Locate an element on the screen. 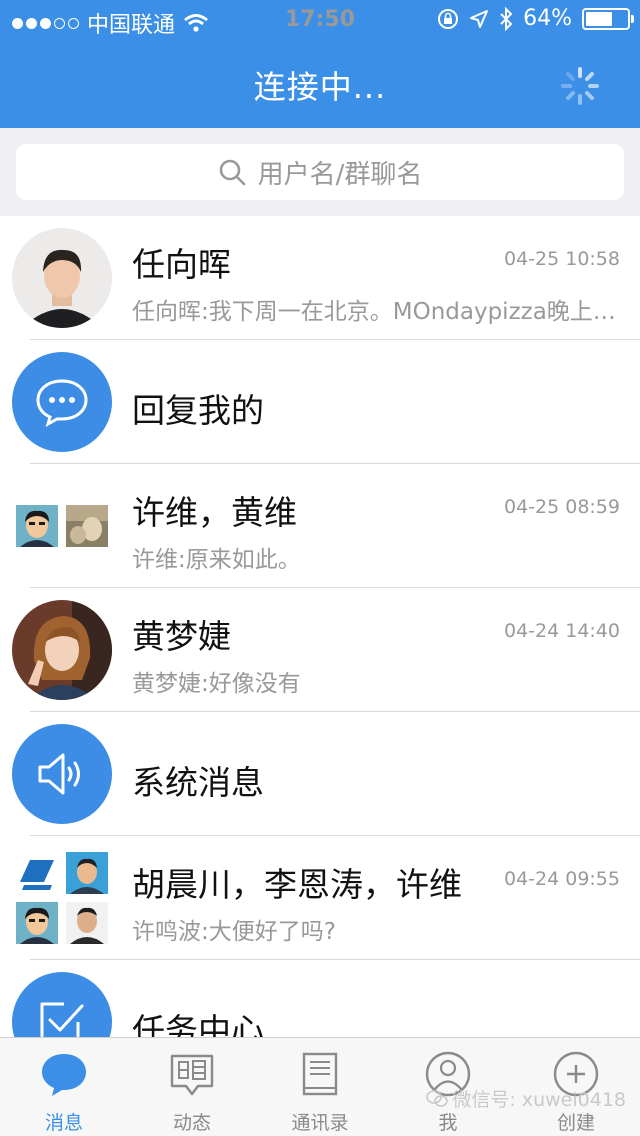 The height and width of the screenshot is (1136, 640). tab-label: 通讯录 is located at coordinates (320, 1123).